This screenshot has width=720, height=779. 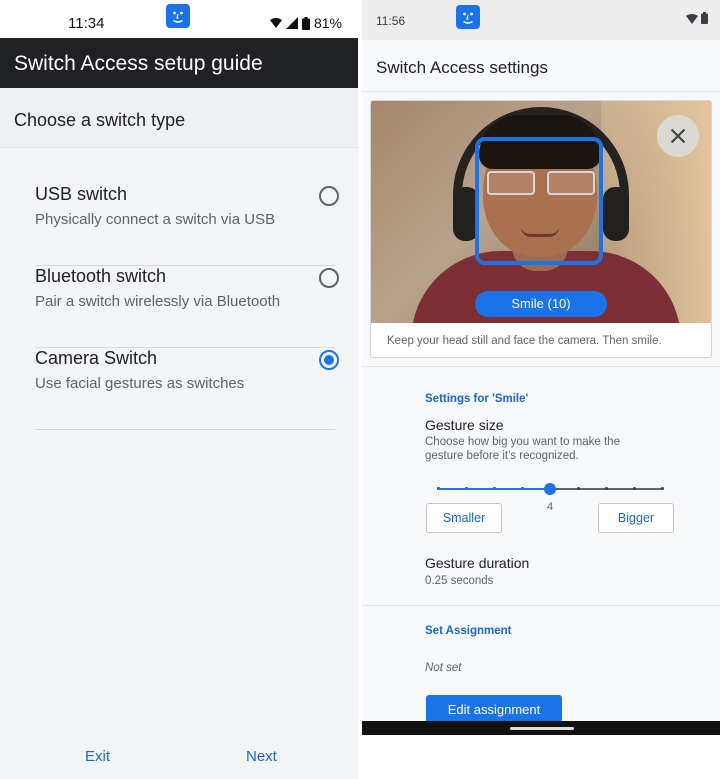 I want to click on status-icons, so click(x=696, y=19).